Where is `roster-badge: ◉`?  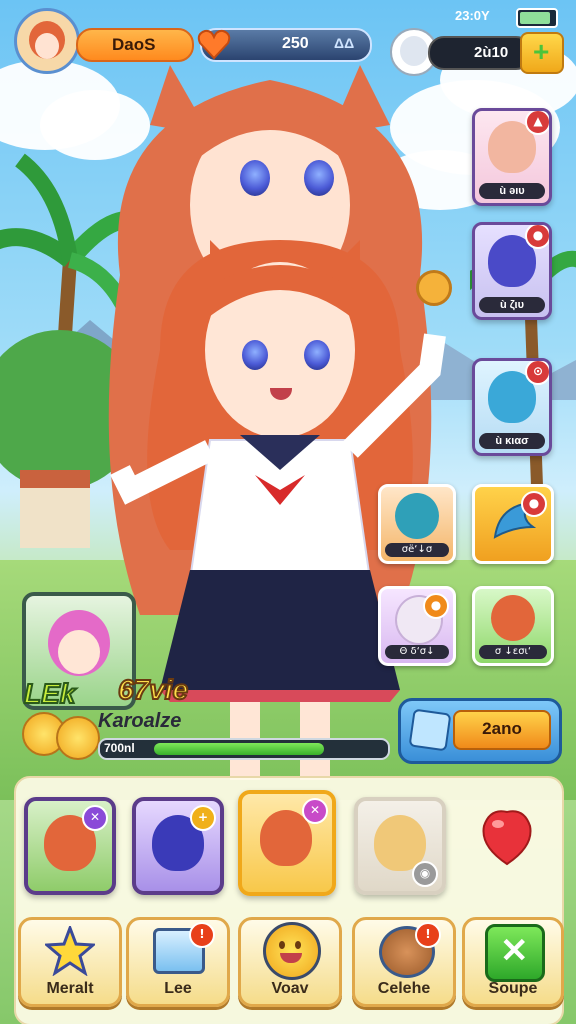 roster-badge: ◉ is located at coordinates (425, 874).